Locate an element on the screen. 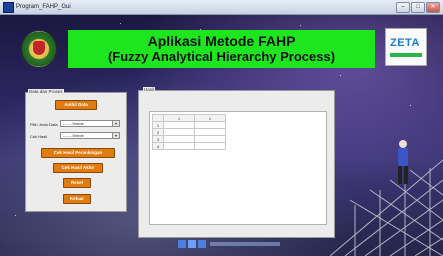 The image size is (443, 256). app-title: Aplikasi Metode FAHP is located at coordinates (221, 41).